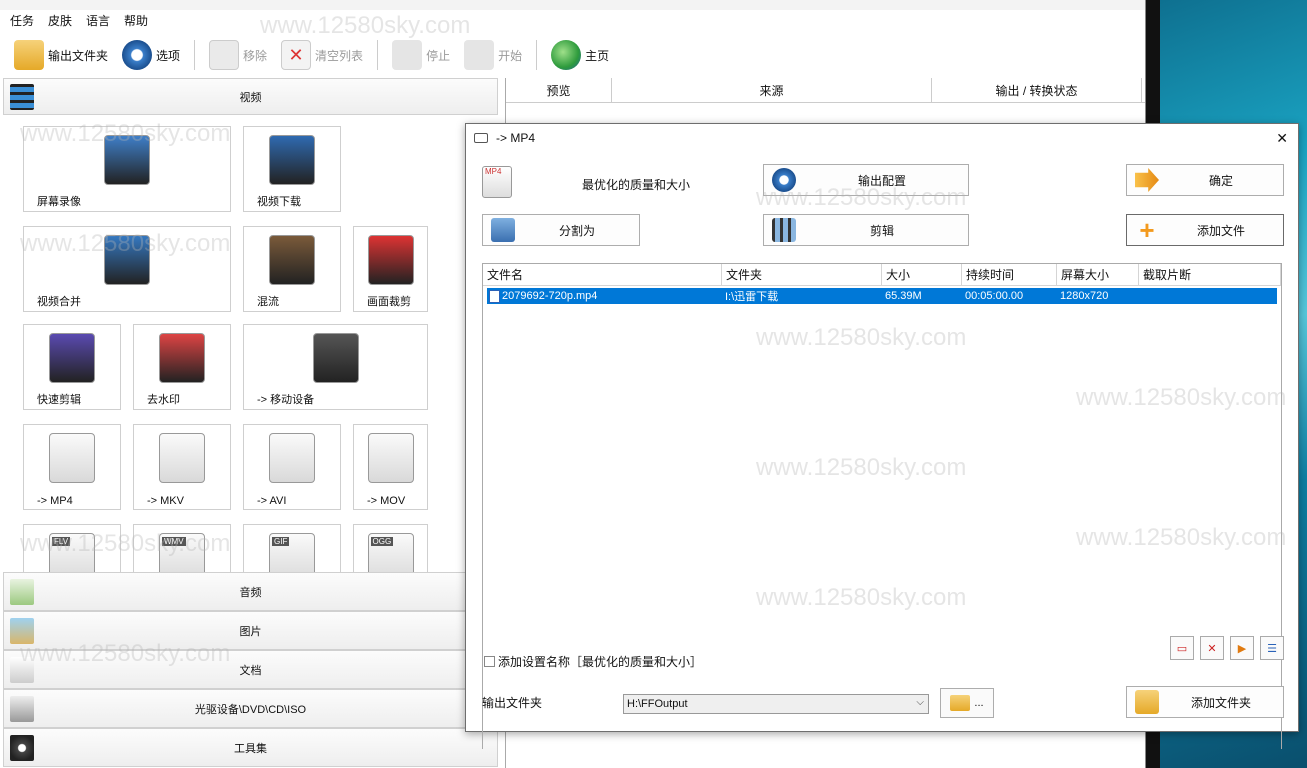  I want to click on tool-tile: -> MP4, so click(72, 467).